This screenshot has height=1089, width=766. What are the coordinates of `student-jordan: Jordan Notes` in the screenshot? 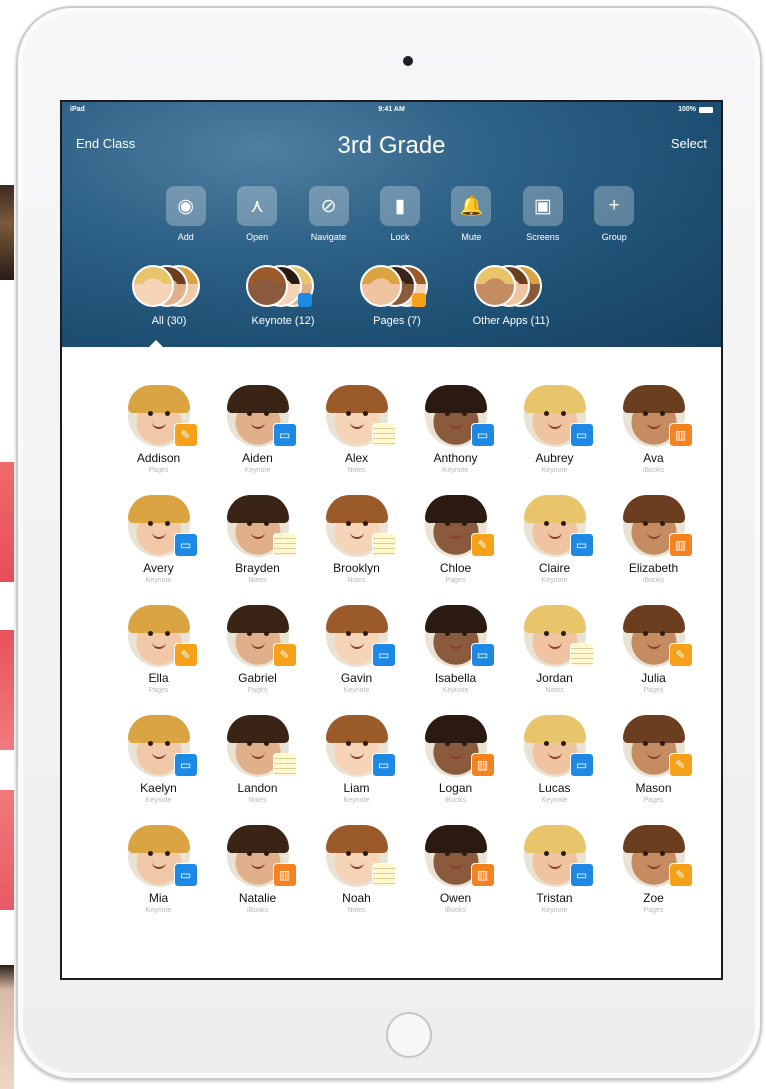 It's located at (554, 660).